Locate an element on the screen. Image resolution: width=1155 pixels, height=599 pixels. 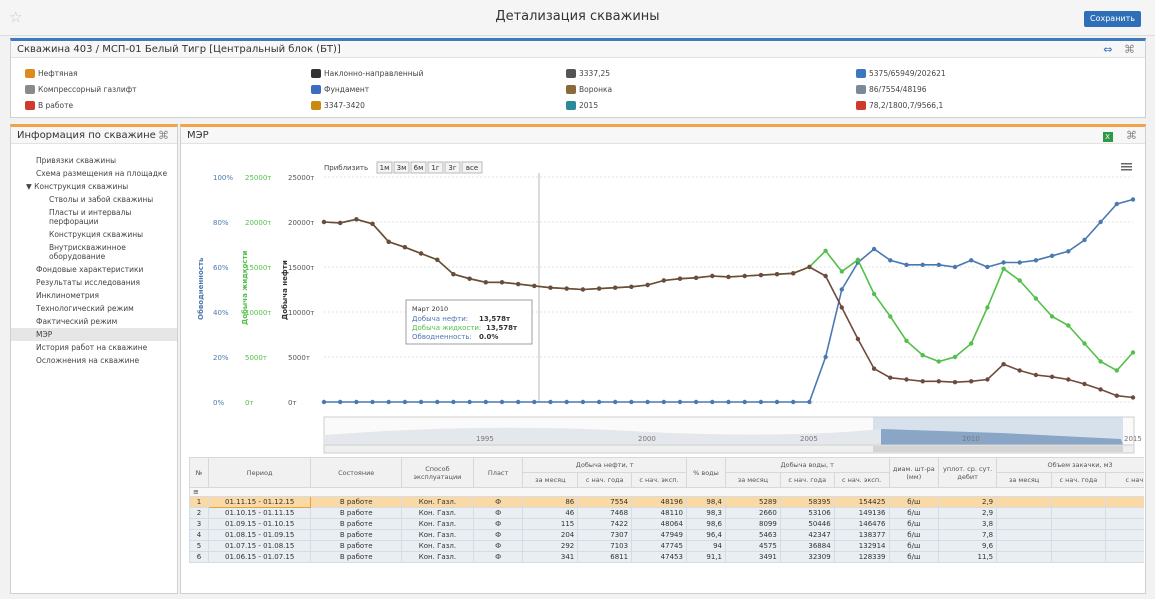
col-water-month: за месяц is located at coordinates (752, 480).